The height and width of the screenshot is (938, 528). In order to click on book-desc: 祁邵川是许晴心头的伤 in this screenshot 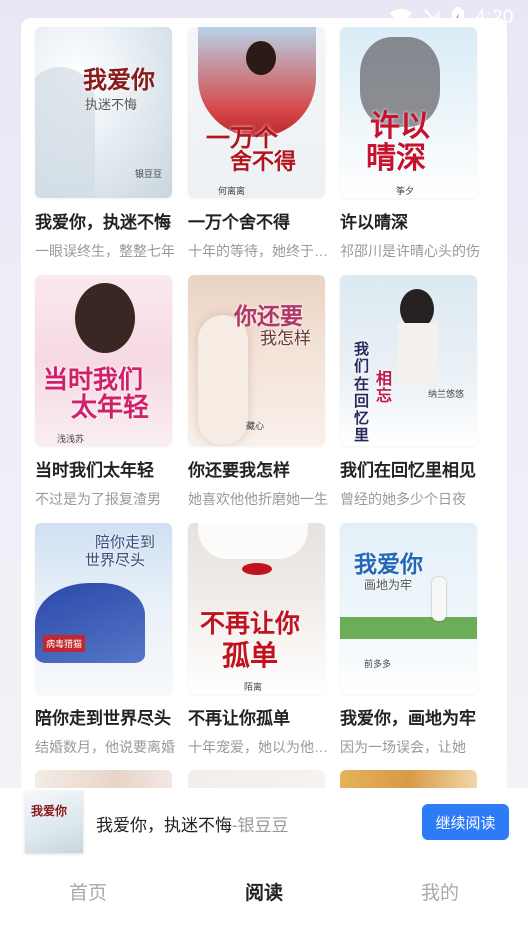, I will do `click(410, 251)`.